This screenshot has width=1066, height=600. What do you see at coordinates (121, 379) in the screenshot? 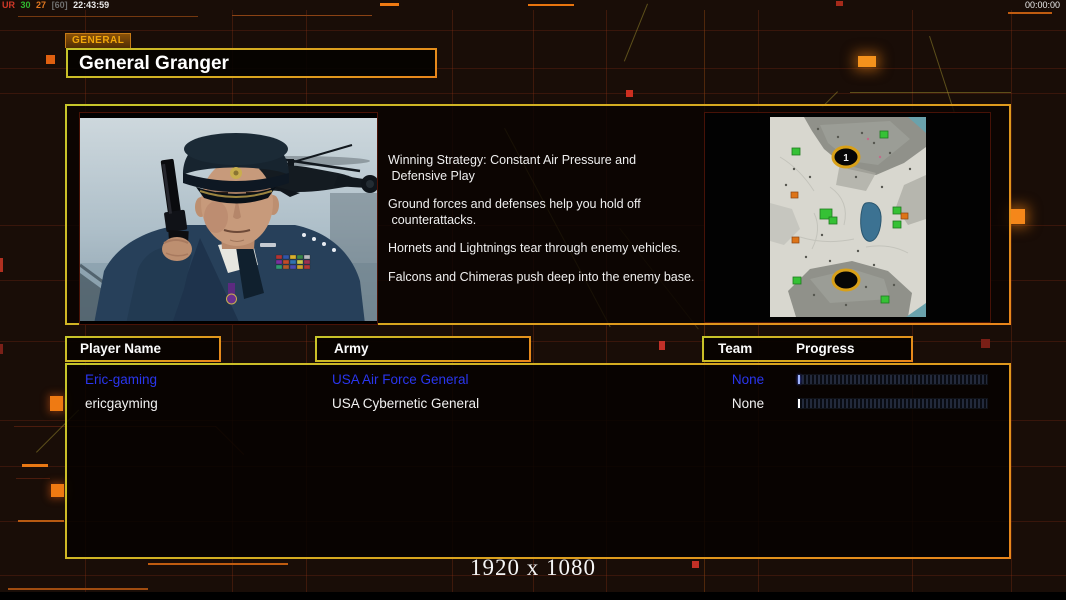
I see `player-name: Eric-gaming` at bounding box center [121, 379].